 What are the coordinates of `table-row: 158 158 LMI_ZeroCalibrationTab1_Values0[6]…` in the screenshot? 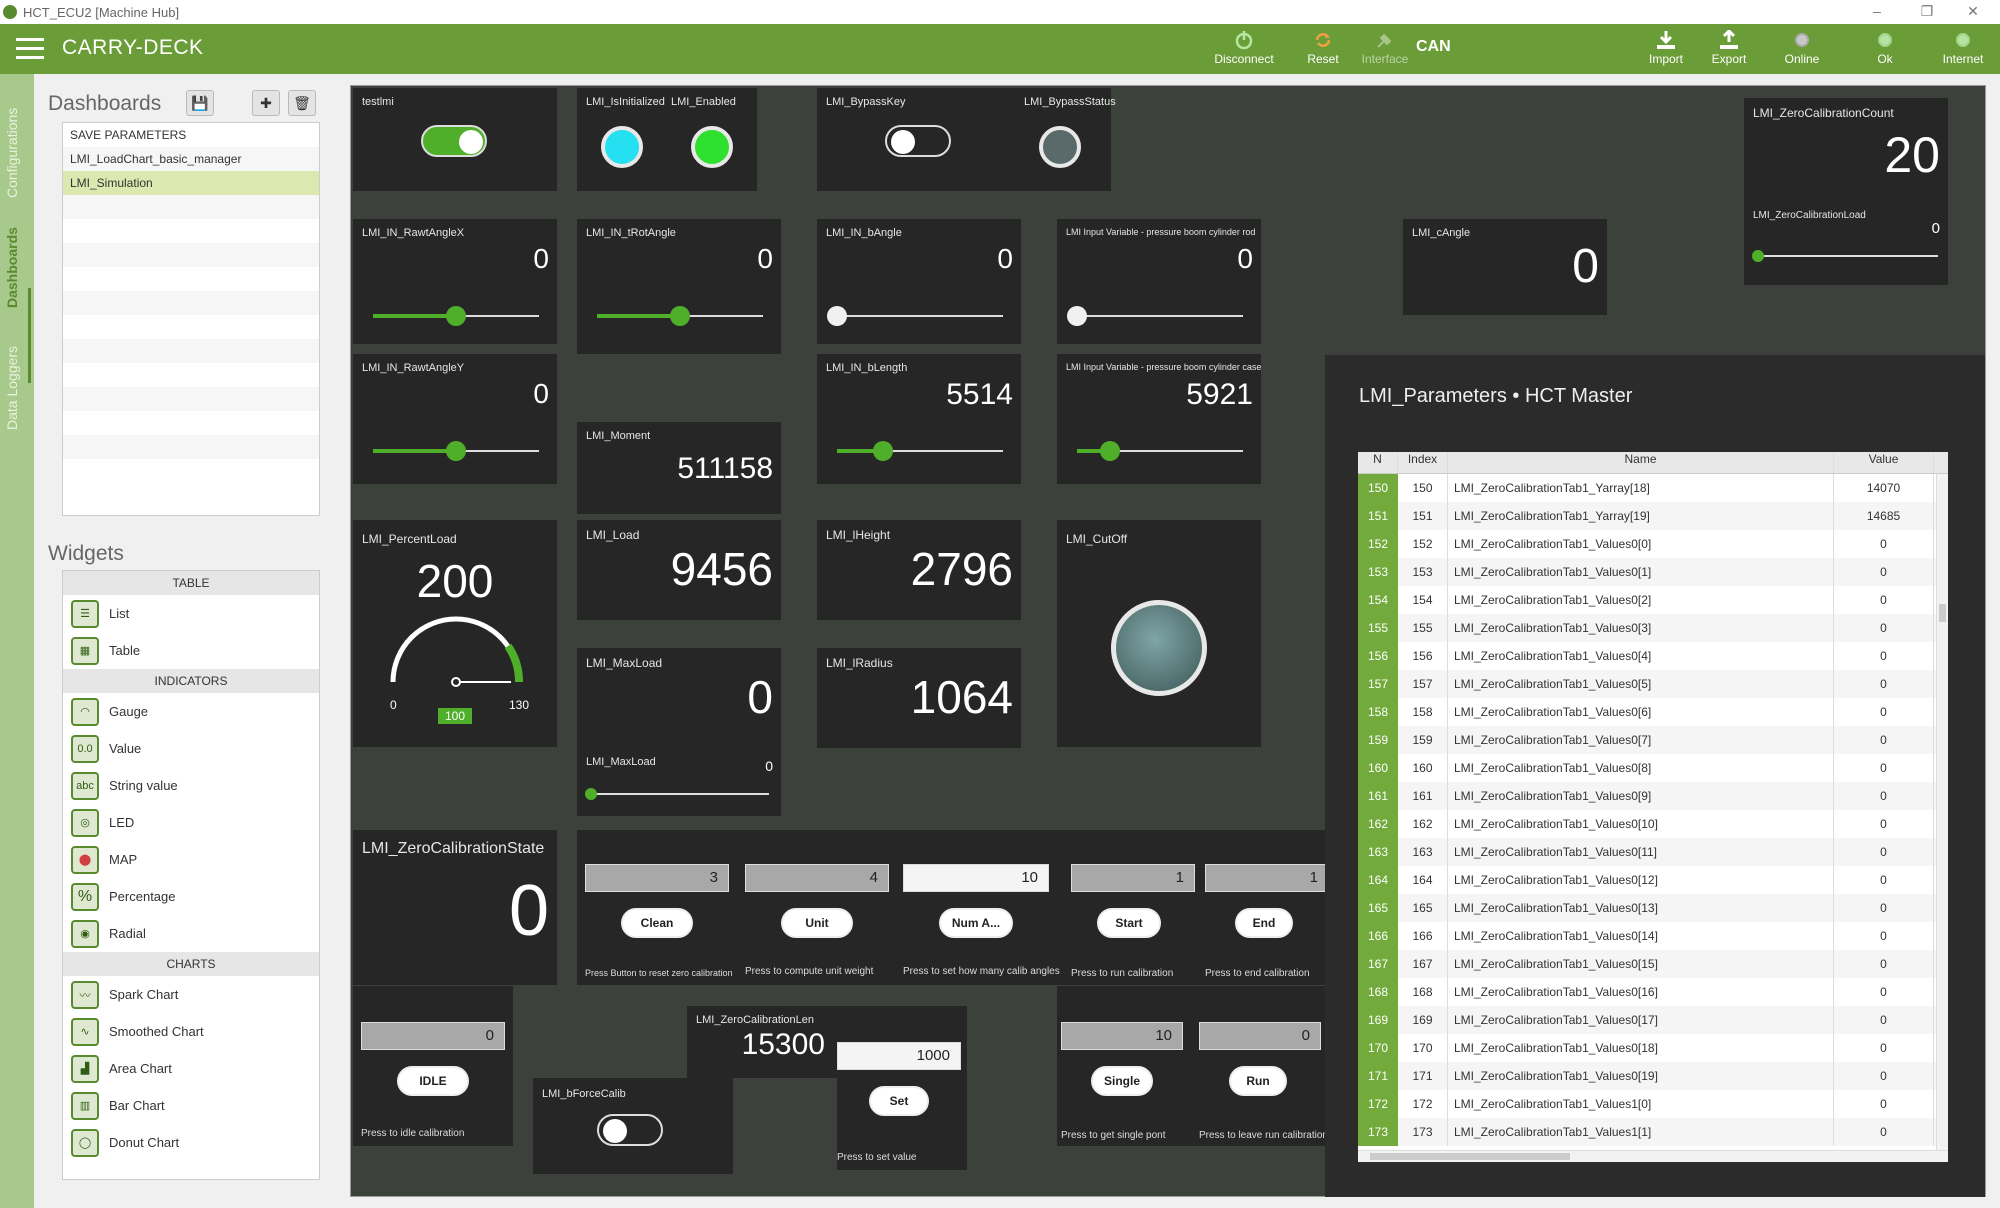 It's located at (1653, 712).